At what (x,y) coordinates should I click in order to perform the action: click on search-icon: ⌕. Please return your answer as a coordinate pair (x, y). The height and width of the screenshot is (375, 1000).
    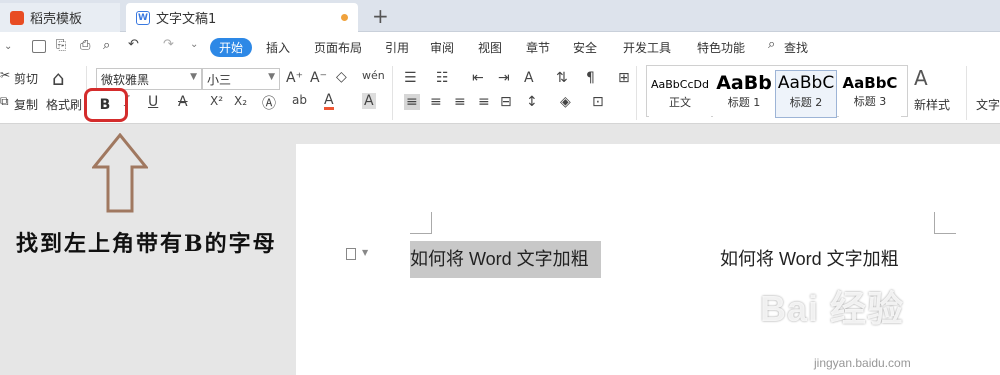
    Looking at the image, I should click on (771, 44).